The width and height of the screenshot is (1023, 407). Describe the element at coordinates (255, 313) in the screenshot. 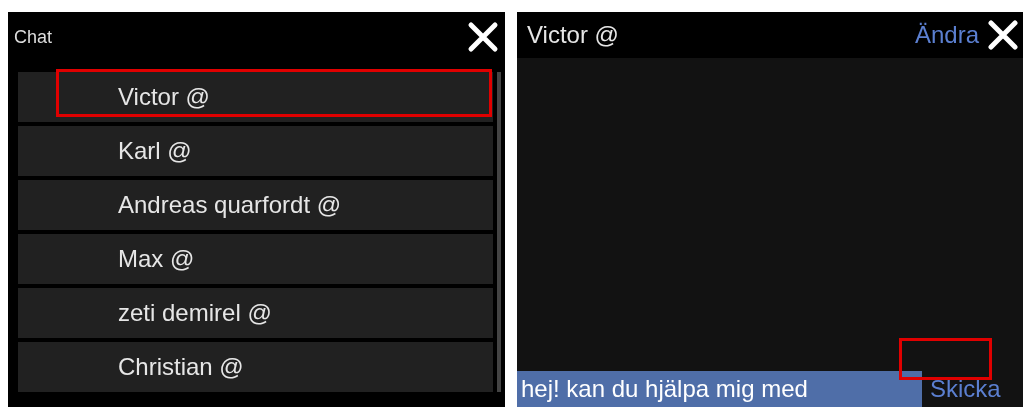

I see `contact-item: zeti demirel @` at that location.